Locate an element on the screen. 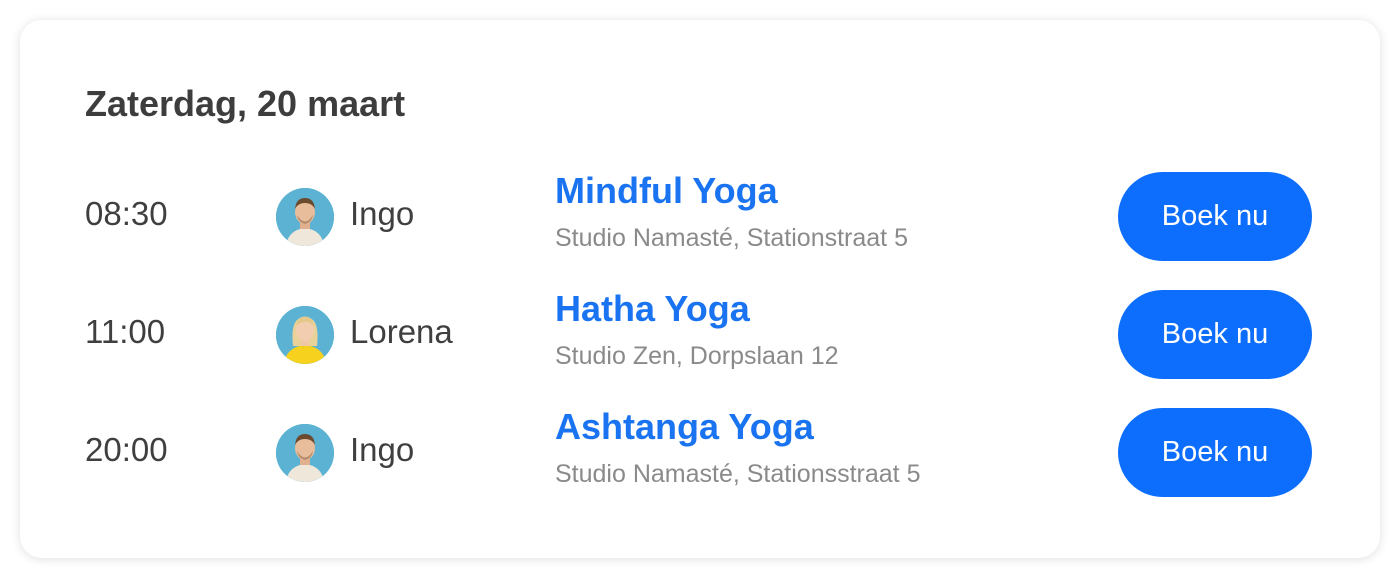 Image resolution: width=1400 pixels, height=578 pixels. class-location: Studio Namasté, Stationstraat 5 is located at coordinates (731, 238).